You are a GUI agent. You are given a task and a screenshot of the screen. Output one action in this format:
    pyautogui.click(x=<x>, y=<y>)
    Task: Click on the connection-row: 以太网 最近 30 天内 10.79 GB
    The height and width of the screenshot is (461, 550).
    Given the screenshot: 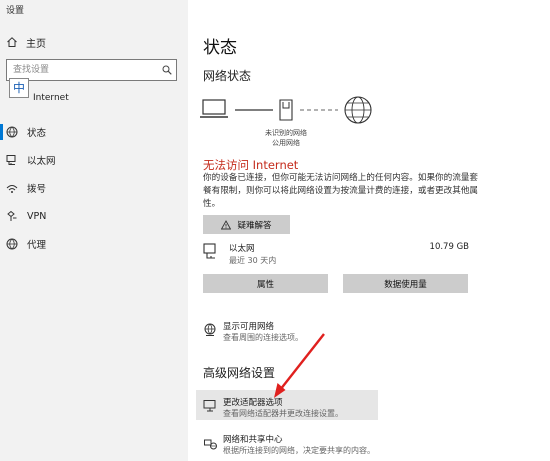 What is the action you would take?
    pyautogui.click(x=336, y=254)
    